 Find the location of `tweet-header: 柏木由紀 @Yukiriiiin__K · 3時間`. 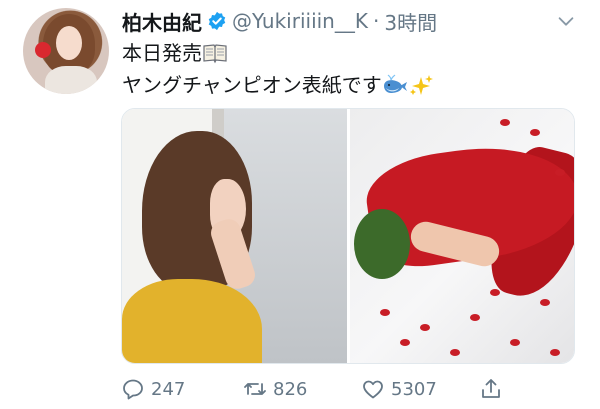

tweet-header: 柏木由紀 @Yukiriiiin__K · 3時間 is located at coordinates (279, 21).